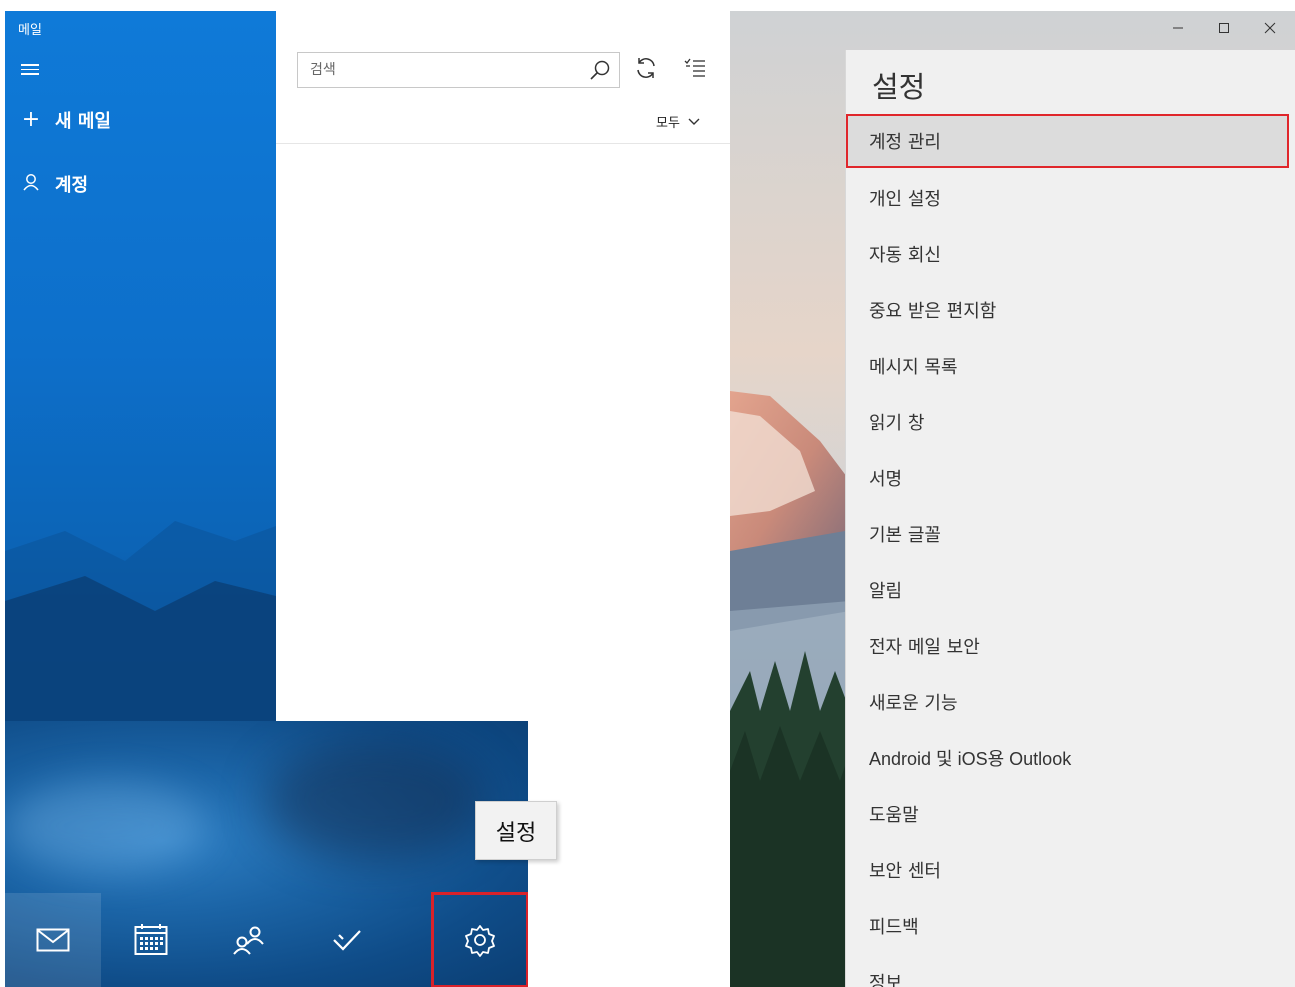 The image size is (1295, 987). What do you see at coordinates (1070, 970) in the screenshot?
I see `settings-item-about: 정보` at bounding box center [1070, 970].